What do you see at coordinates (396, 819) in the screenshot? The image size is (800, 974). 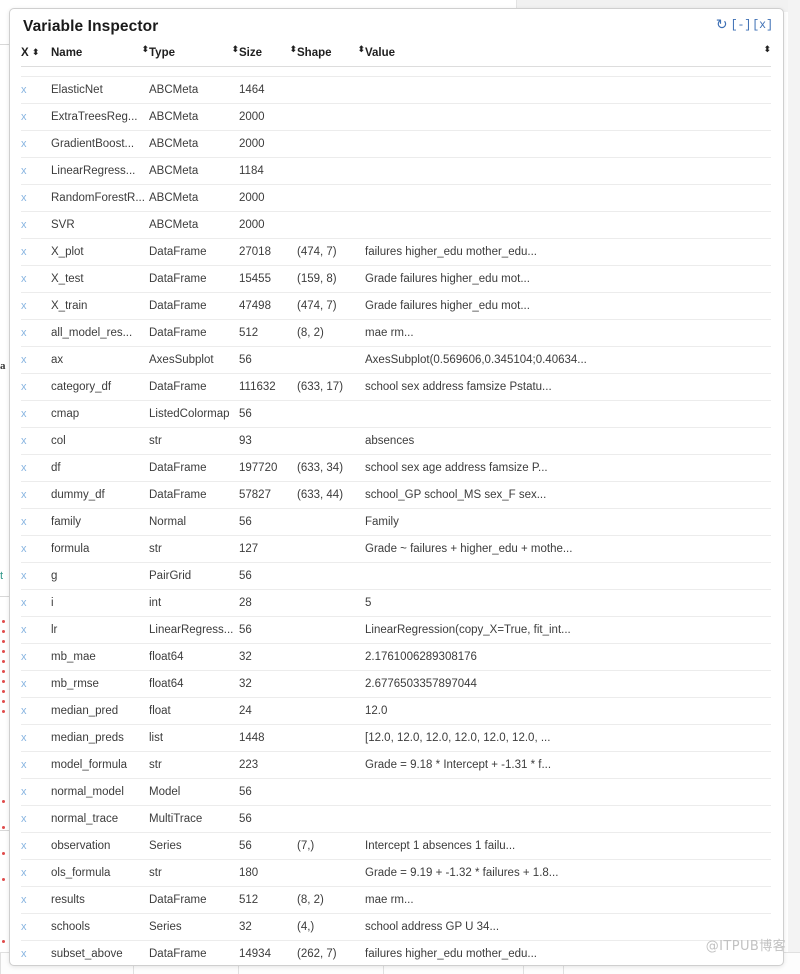 I see `table-row: x normal_trace MultiTrace 56` at bounding box center [396, 819].